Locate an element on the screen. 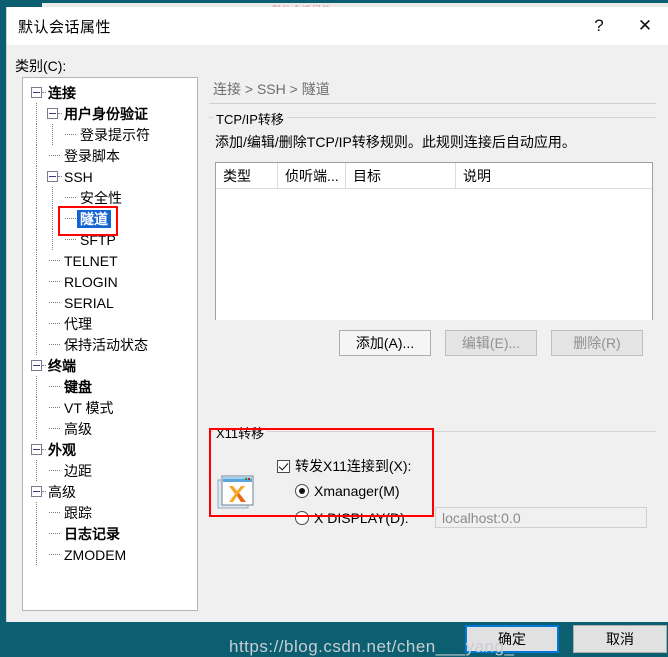  sidebar-item: 边距 is located at coordinates (110, 470).